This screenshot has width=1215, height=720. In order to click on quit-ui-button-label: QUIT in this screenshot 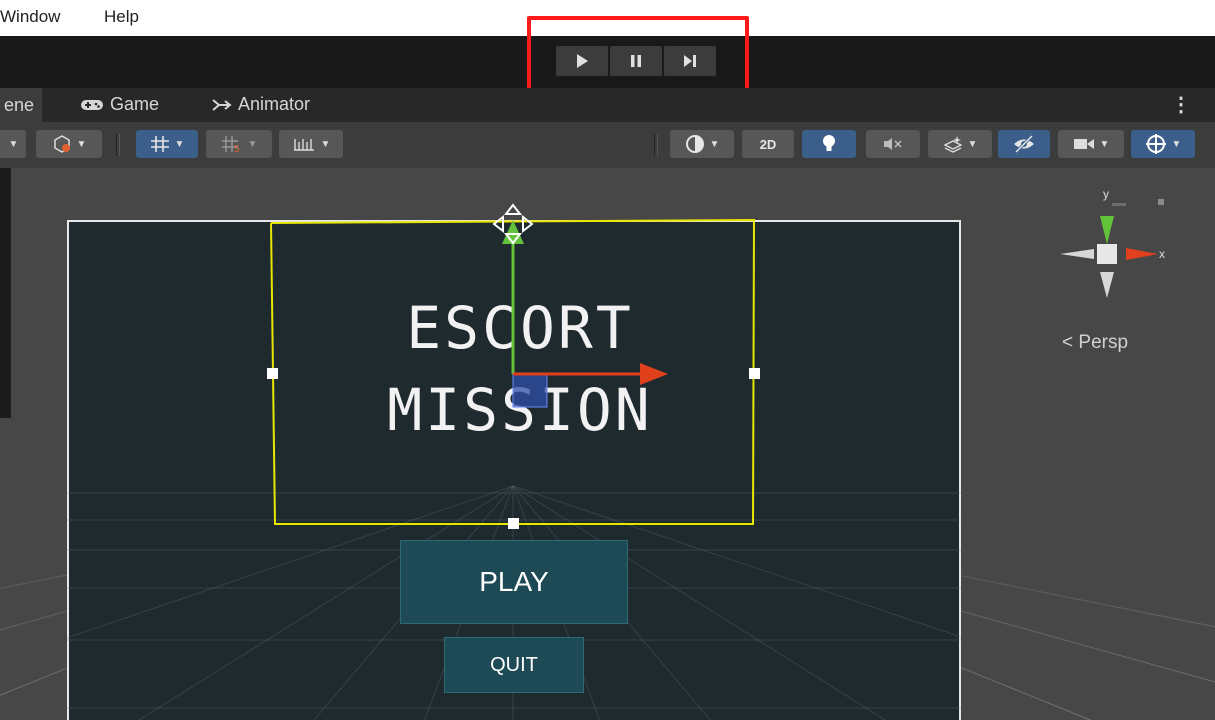, I will do `click(514, 664)`.